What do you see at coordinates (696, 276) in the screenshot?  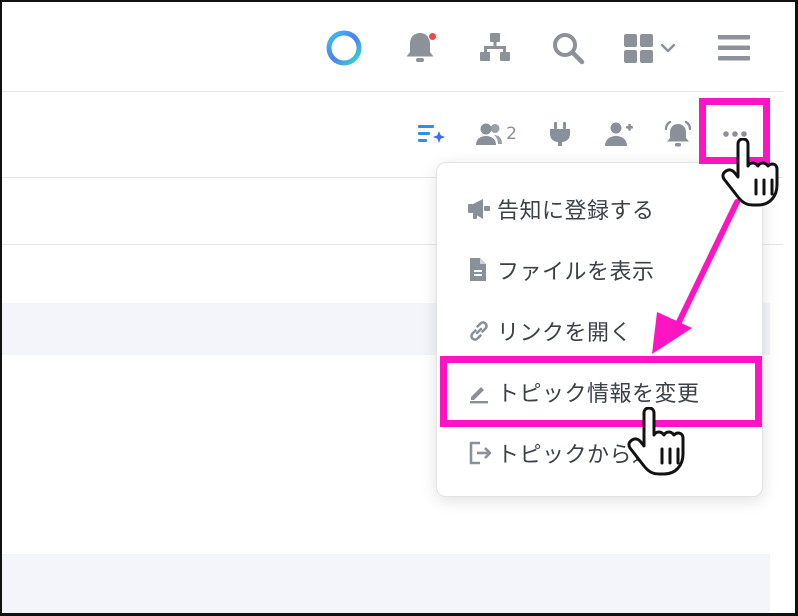 I see `annotation-arrow` at bounding box center [696, 276].